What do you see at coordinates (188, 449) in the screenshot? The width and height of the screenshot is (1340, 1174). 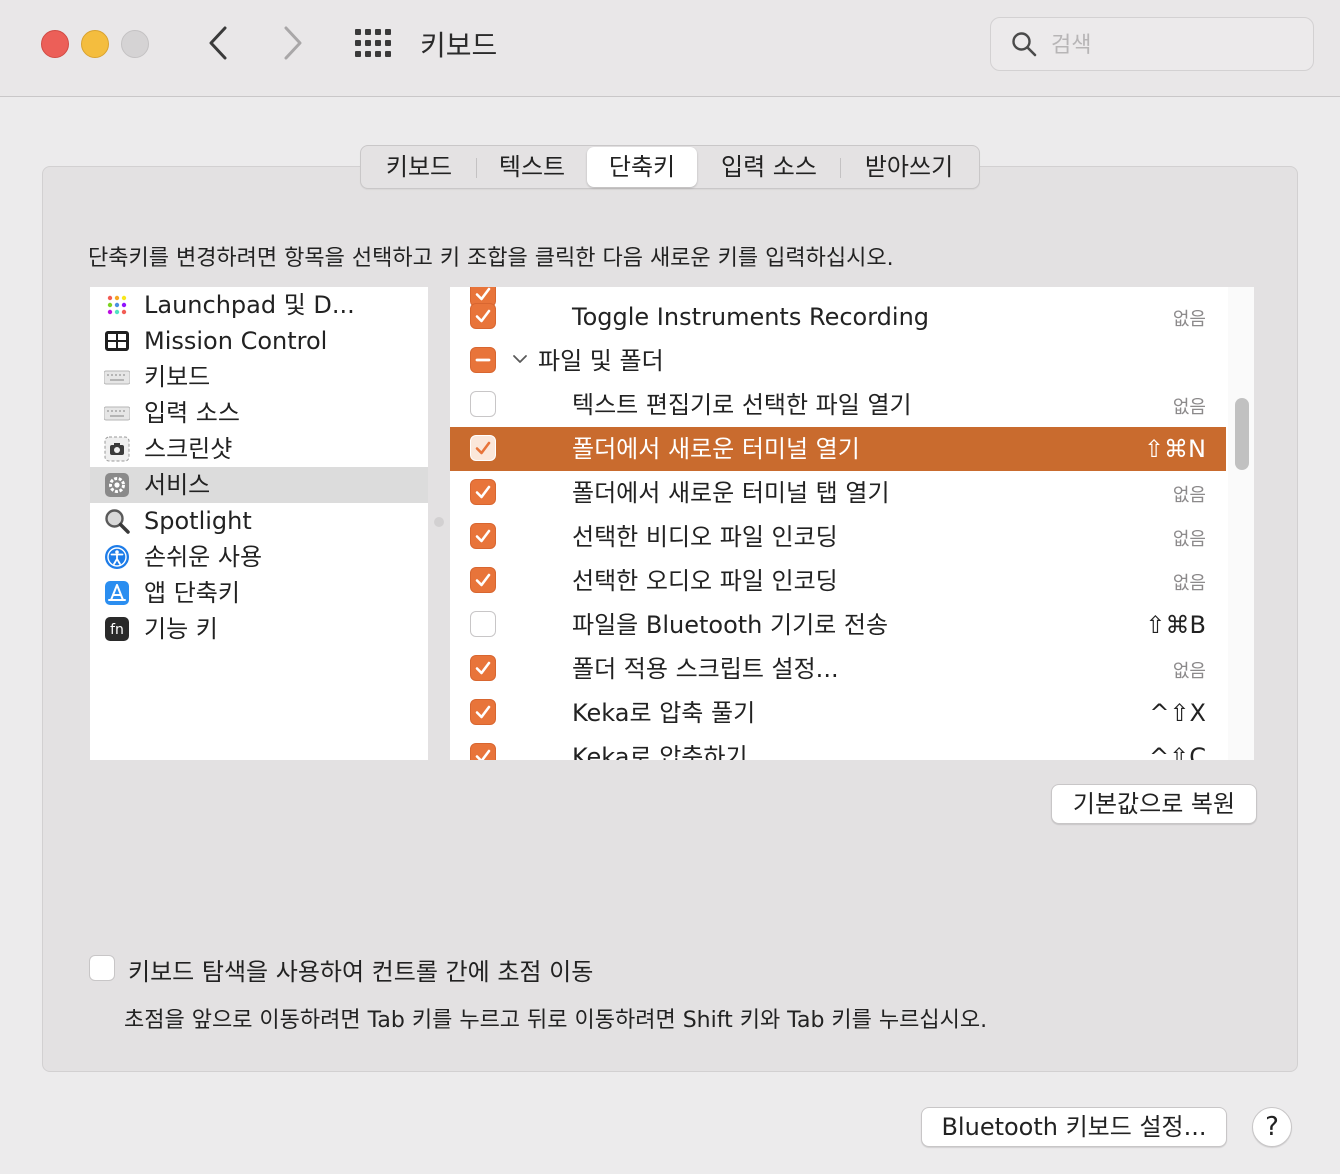 I see `category-label: 스크린샷` at bounding box center [188, 449].